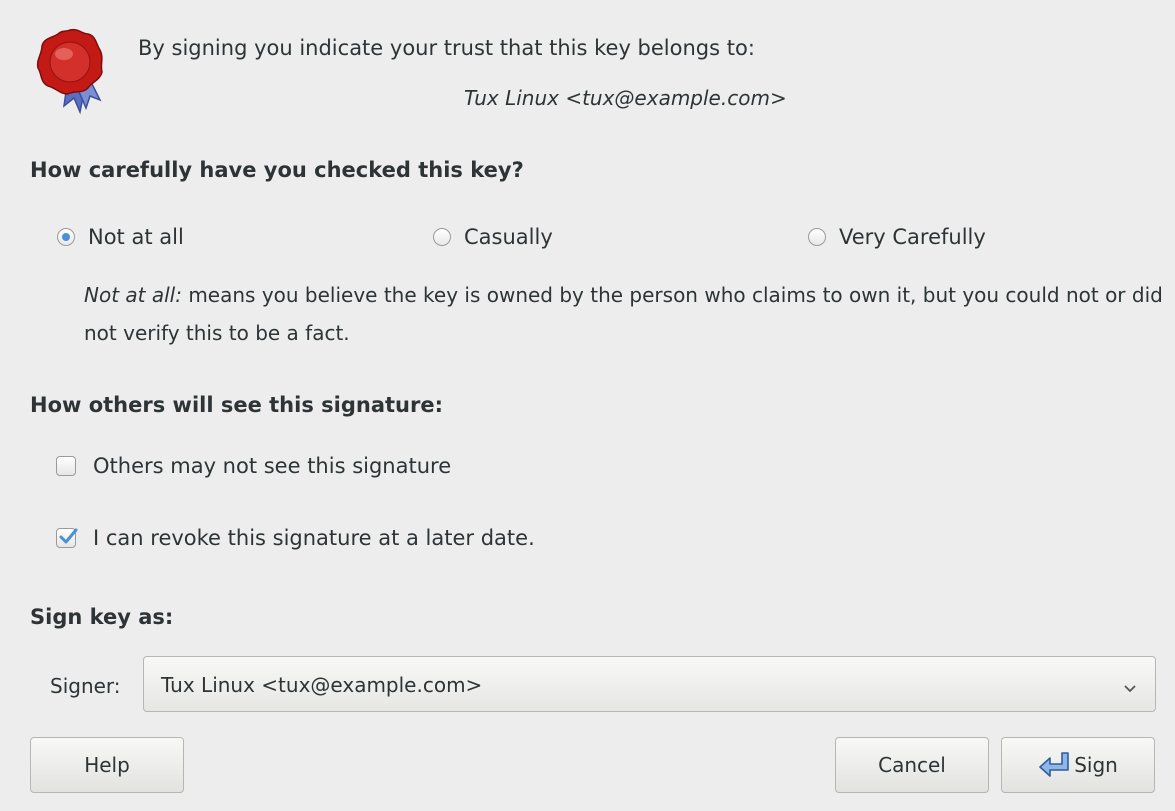 The image size is (1175, 811). I want to click on checkmark-icon, so click(68, 536).